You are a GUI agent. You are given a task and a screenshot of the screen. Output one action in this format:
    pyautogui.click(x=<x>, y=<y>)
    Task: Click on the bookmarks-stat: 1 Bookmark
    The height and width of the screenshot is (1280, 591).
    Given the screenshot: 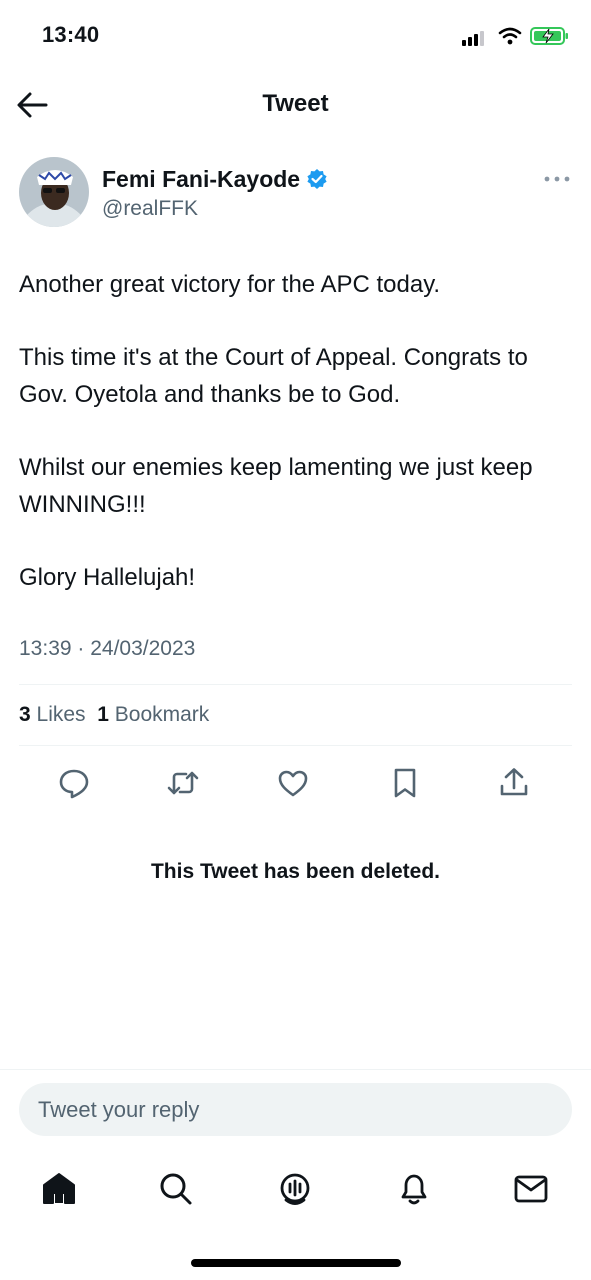 What is the action you would take?
    pyautogui.click(x=153, y=714)
    